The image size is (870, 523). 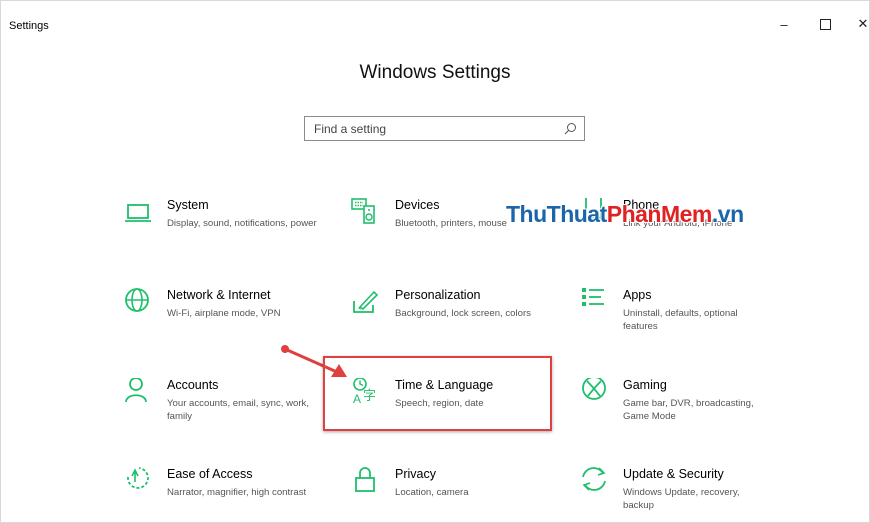 I want to click on search-icon, so click(x=570, y=128).